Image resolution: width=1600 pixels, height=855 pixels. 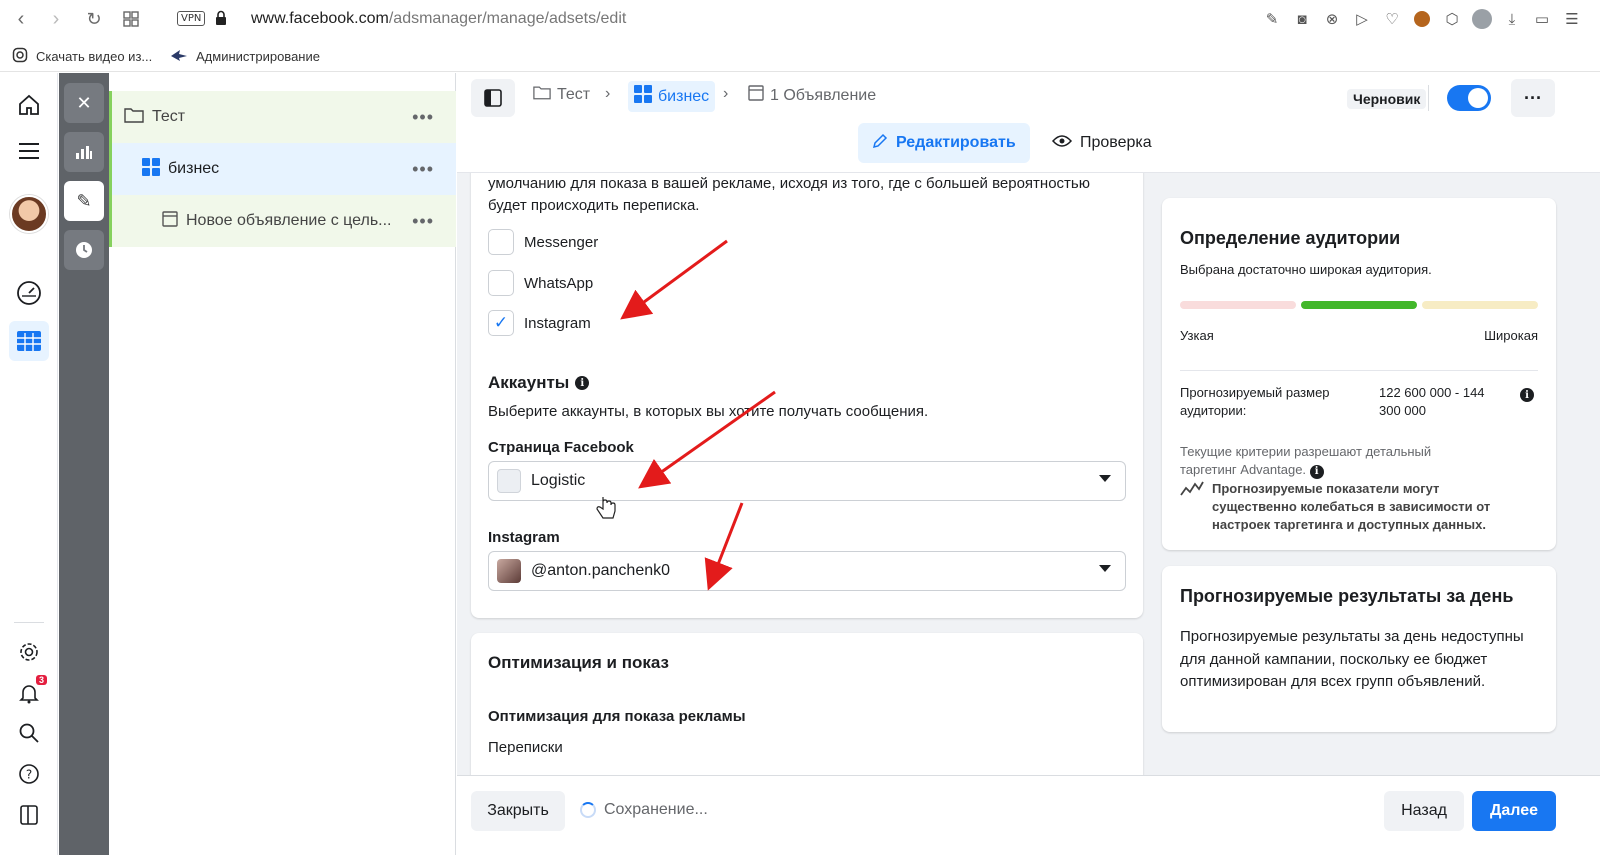 What do you see at coordinates (29, 151) in the screenshot?
I see `hamburger-icon` at bounding box center [29, 151].